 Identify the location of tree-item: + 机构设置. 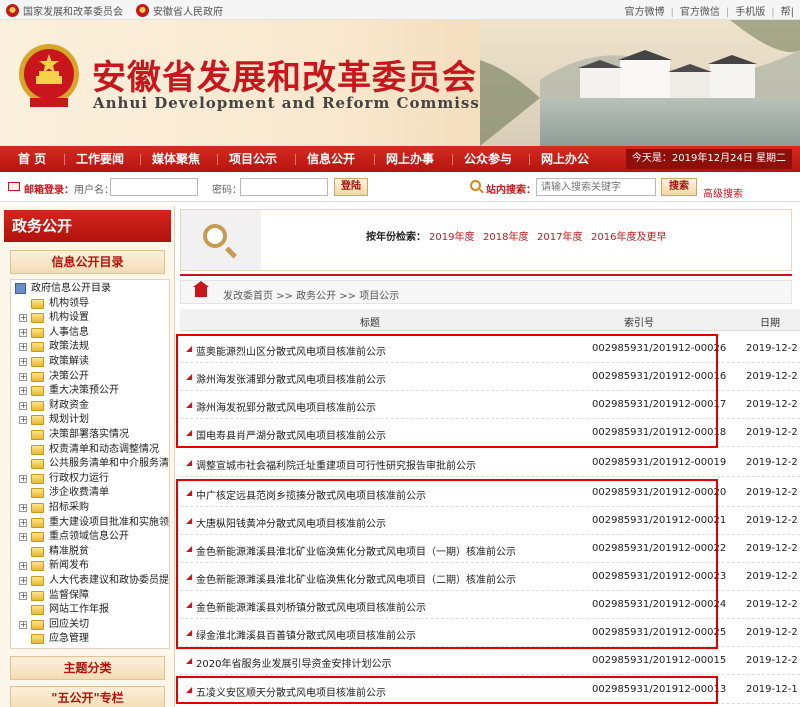
(90, 318).